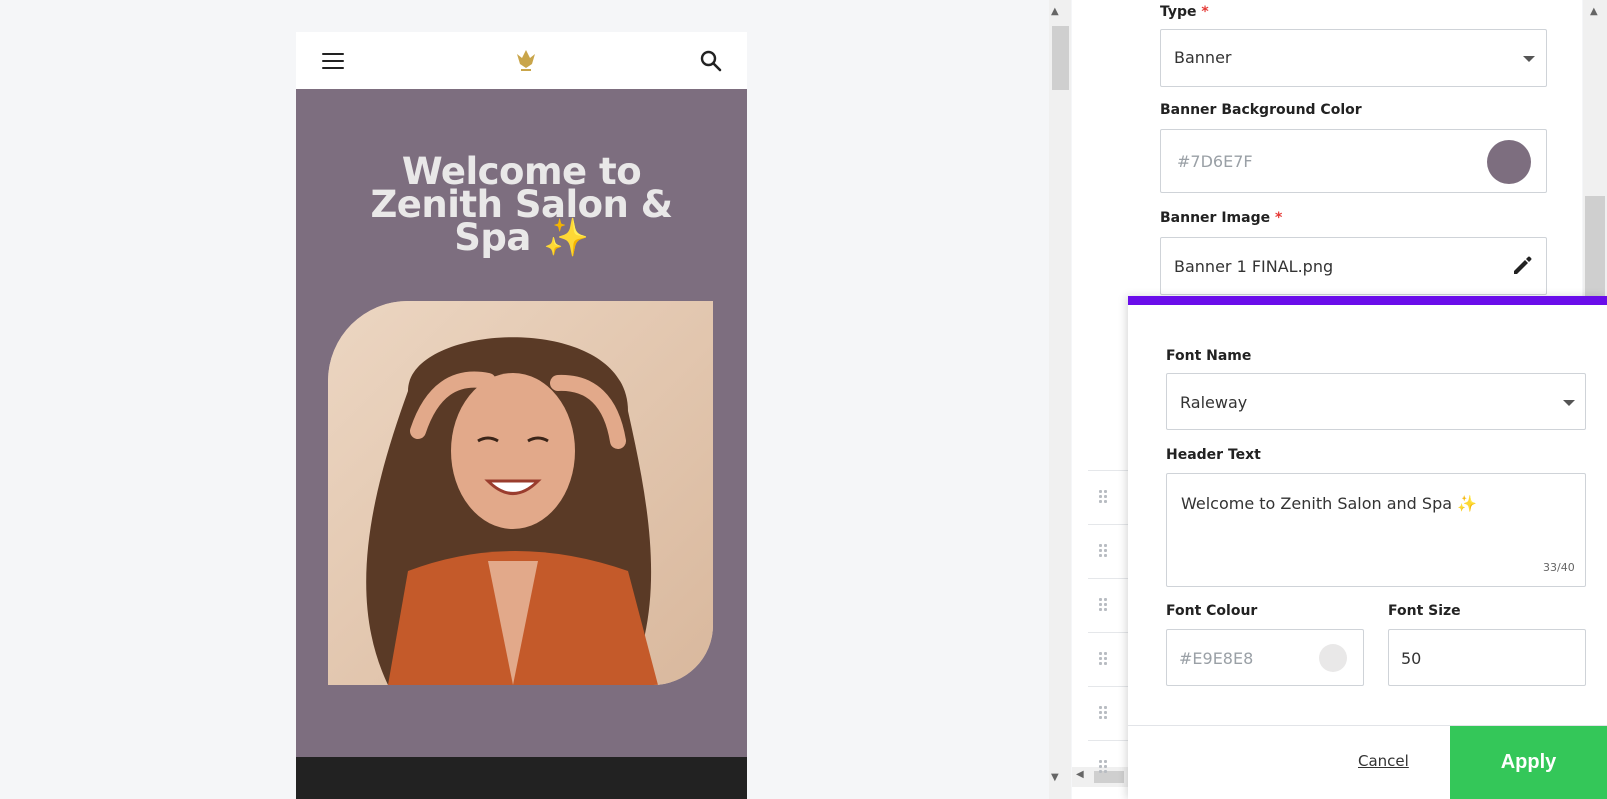 This screenshot has width=1607, height=799. What do you see at coordinates (1559, 567) in the screenshot?
I see `char-counter: 33/40` at bounding box center [1559, 567].